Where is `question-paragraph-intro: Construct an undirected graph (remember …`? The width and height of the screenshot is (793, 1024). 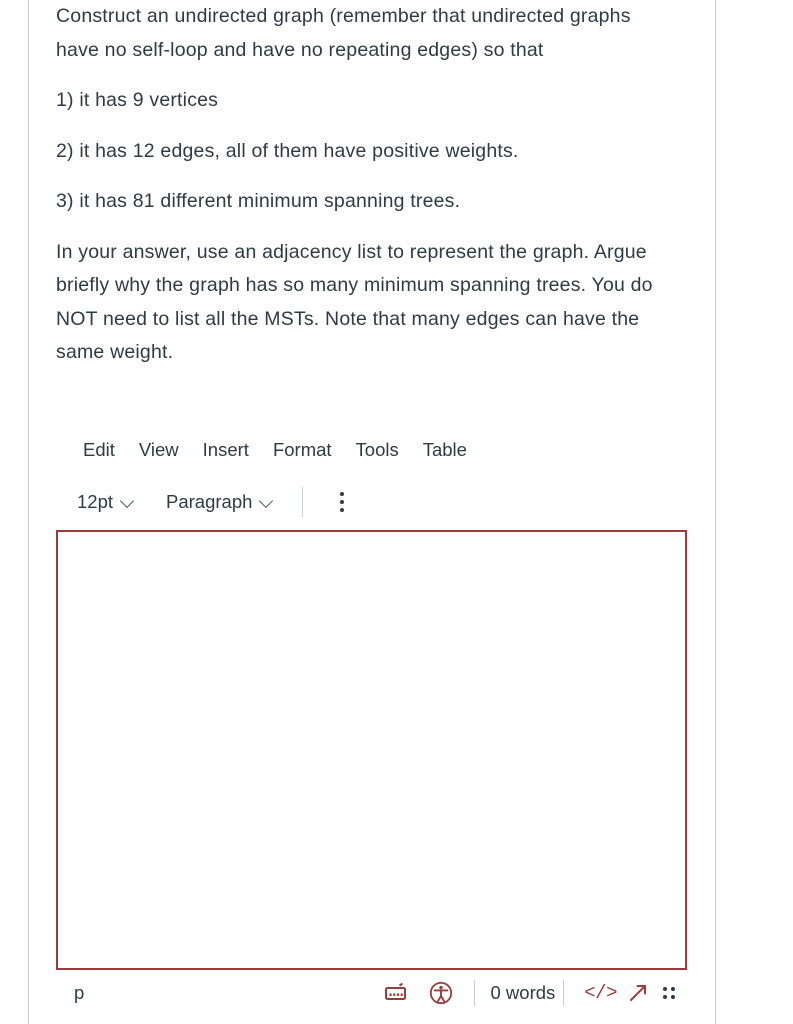
question-paragraph-intro: Construct an undirected graph (remember … is located at coordinates (343, 33).